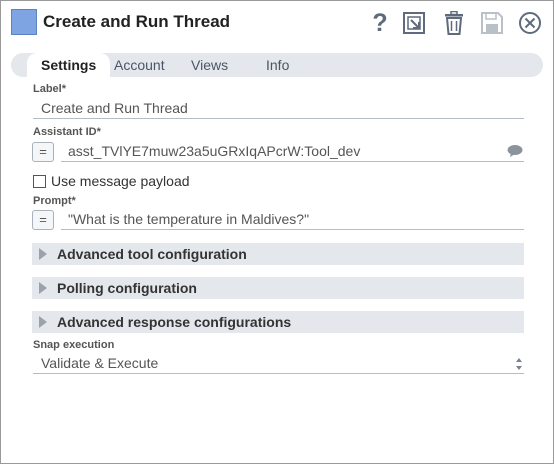 This screenshot has height=464, width=554. Describe the element at coordinates (414, 23) in the screenshot. I see `export-icon` at that location.